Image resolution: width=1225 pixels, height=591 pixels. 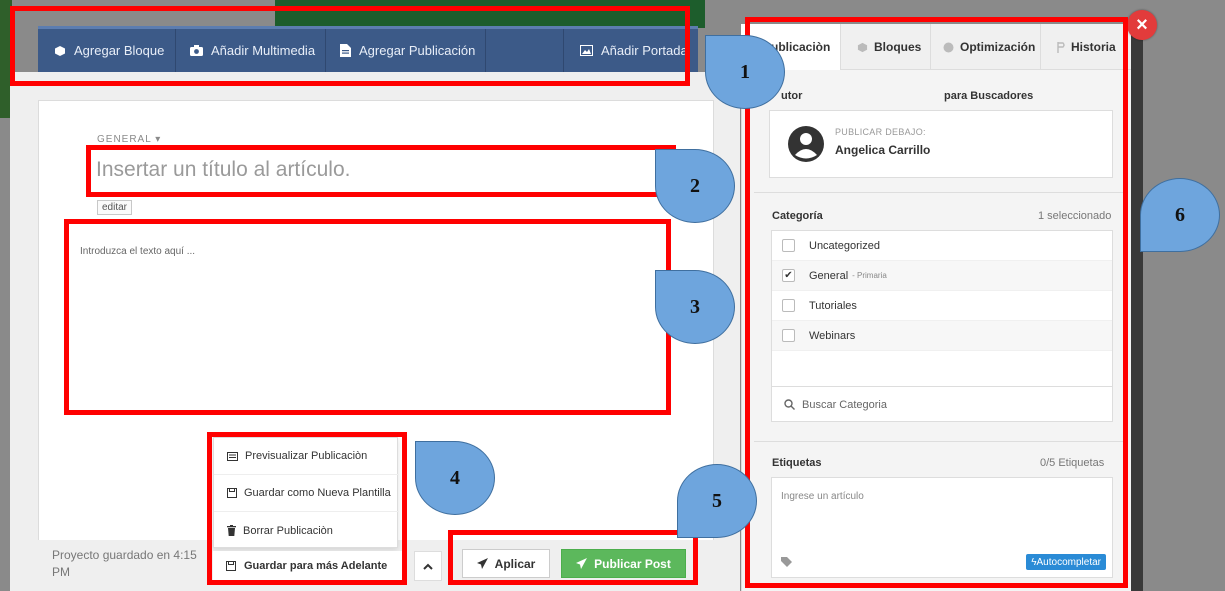 I want to click on annotation-box-title, so click(x=381, y=171).